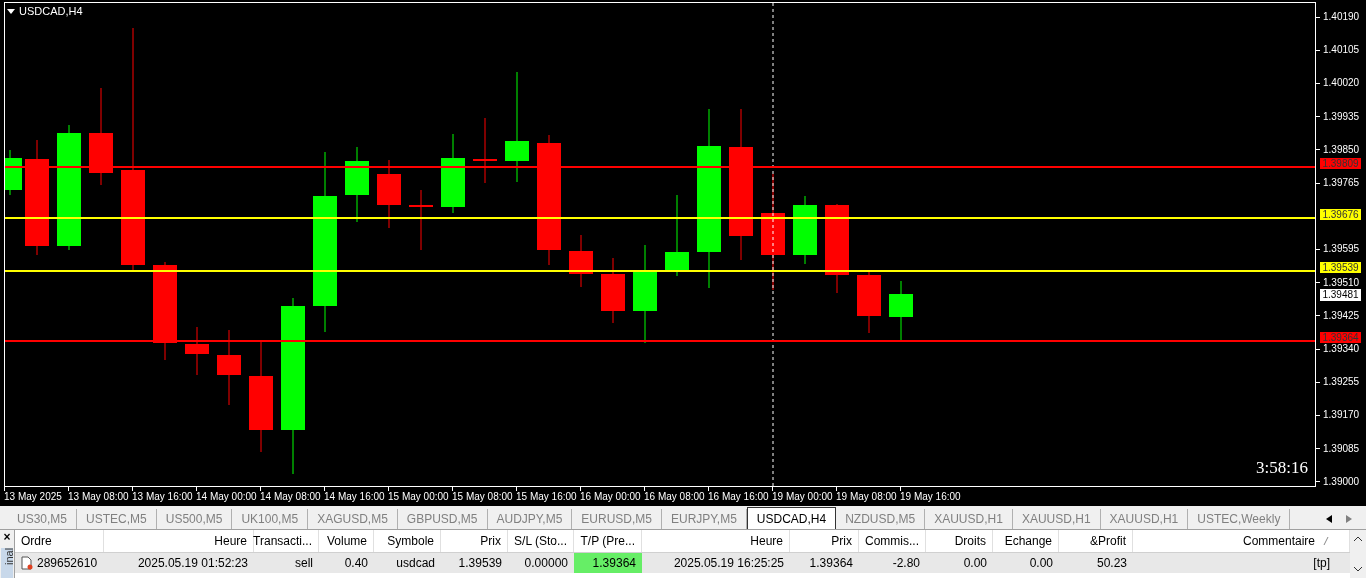 This screenshot has height=578, width=1366. I want to click on chart-tab: USTEC,M5, so click(117, 519).